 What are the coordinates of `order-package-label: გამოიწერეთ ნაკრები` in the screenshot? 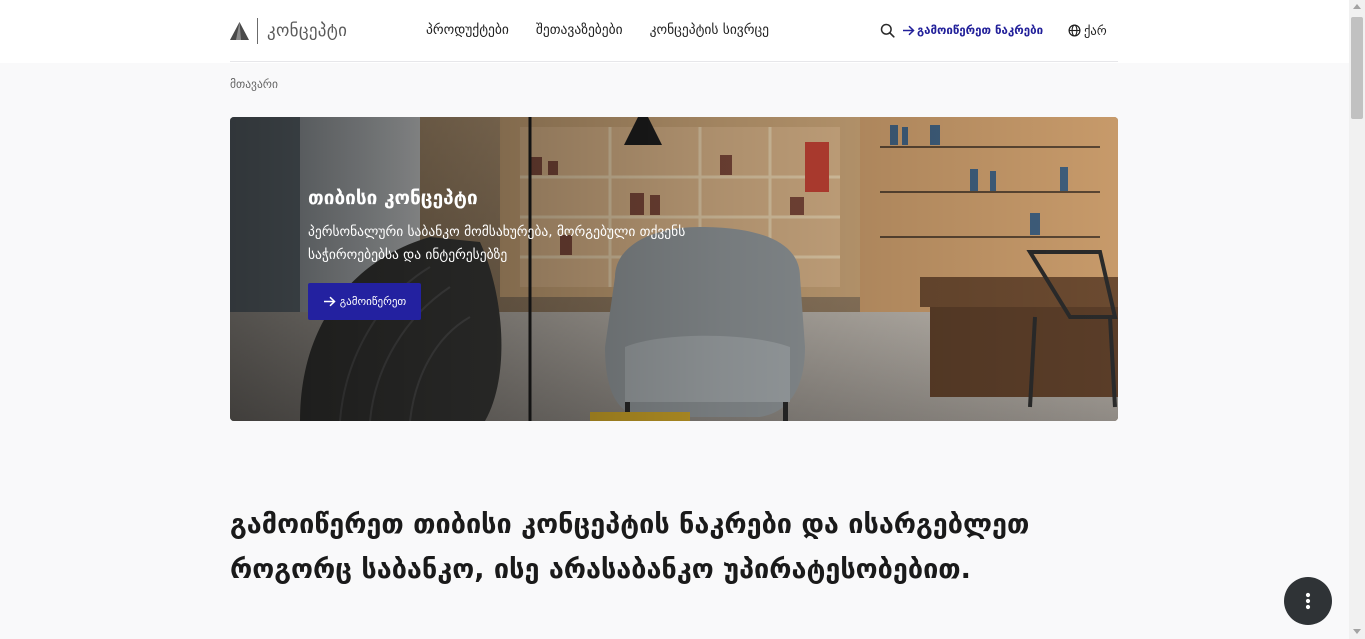 It's located at (980, 30).